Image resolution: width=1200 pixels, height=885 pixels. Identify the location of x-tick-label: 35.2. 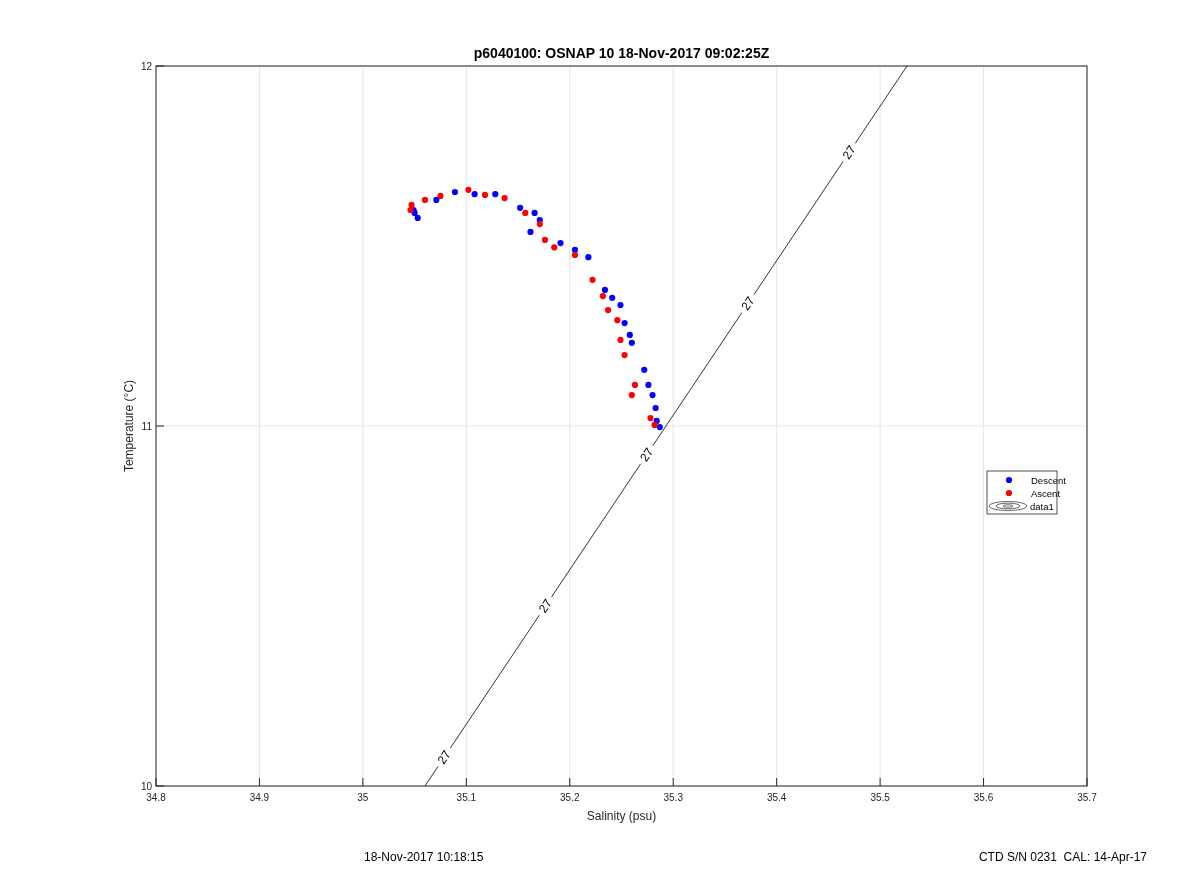
(570, 797).